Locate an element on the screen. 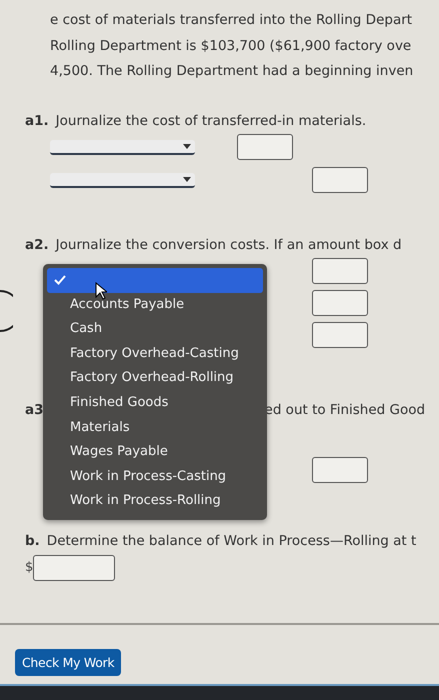  menu-item: Factory Overhead-Casting is located at coordinates (155, 354).